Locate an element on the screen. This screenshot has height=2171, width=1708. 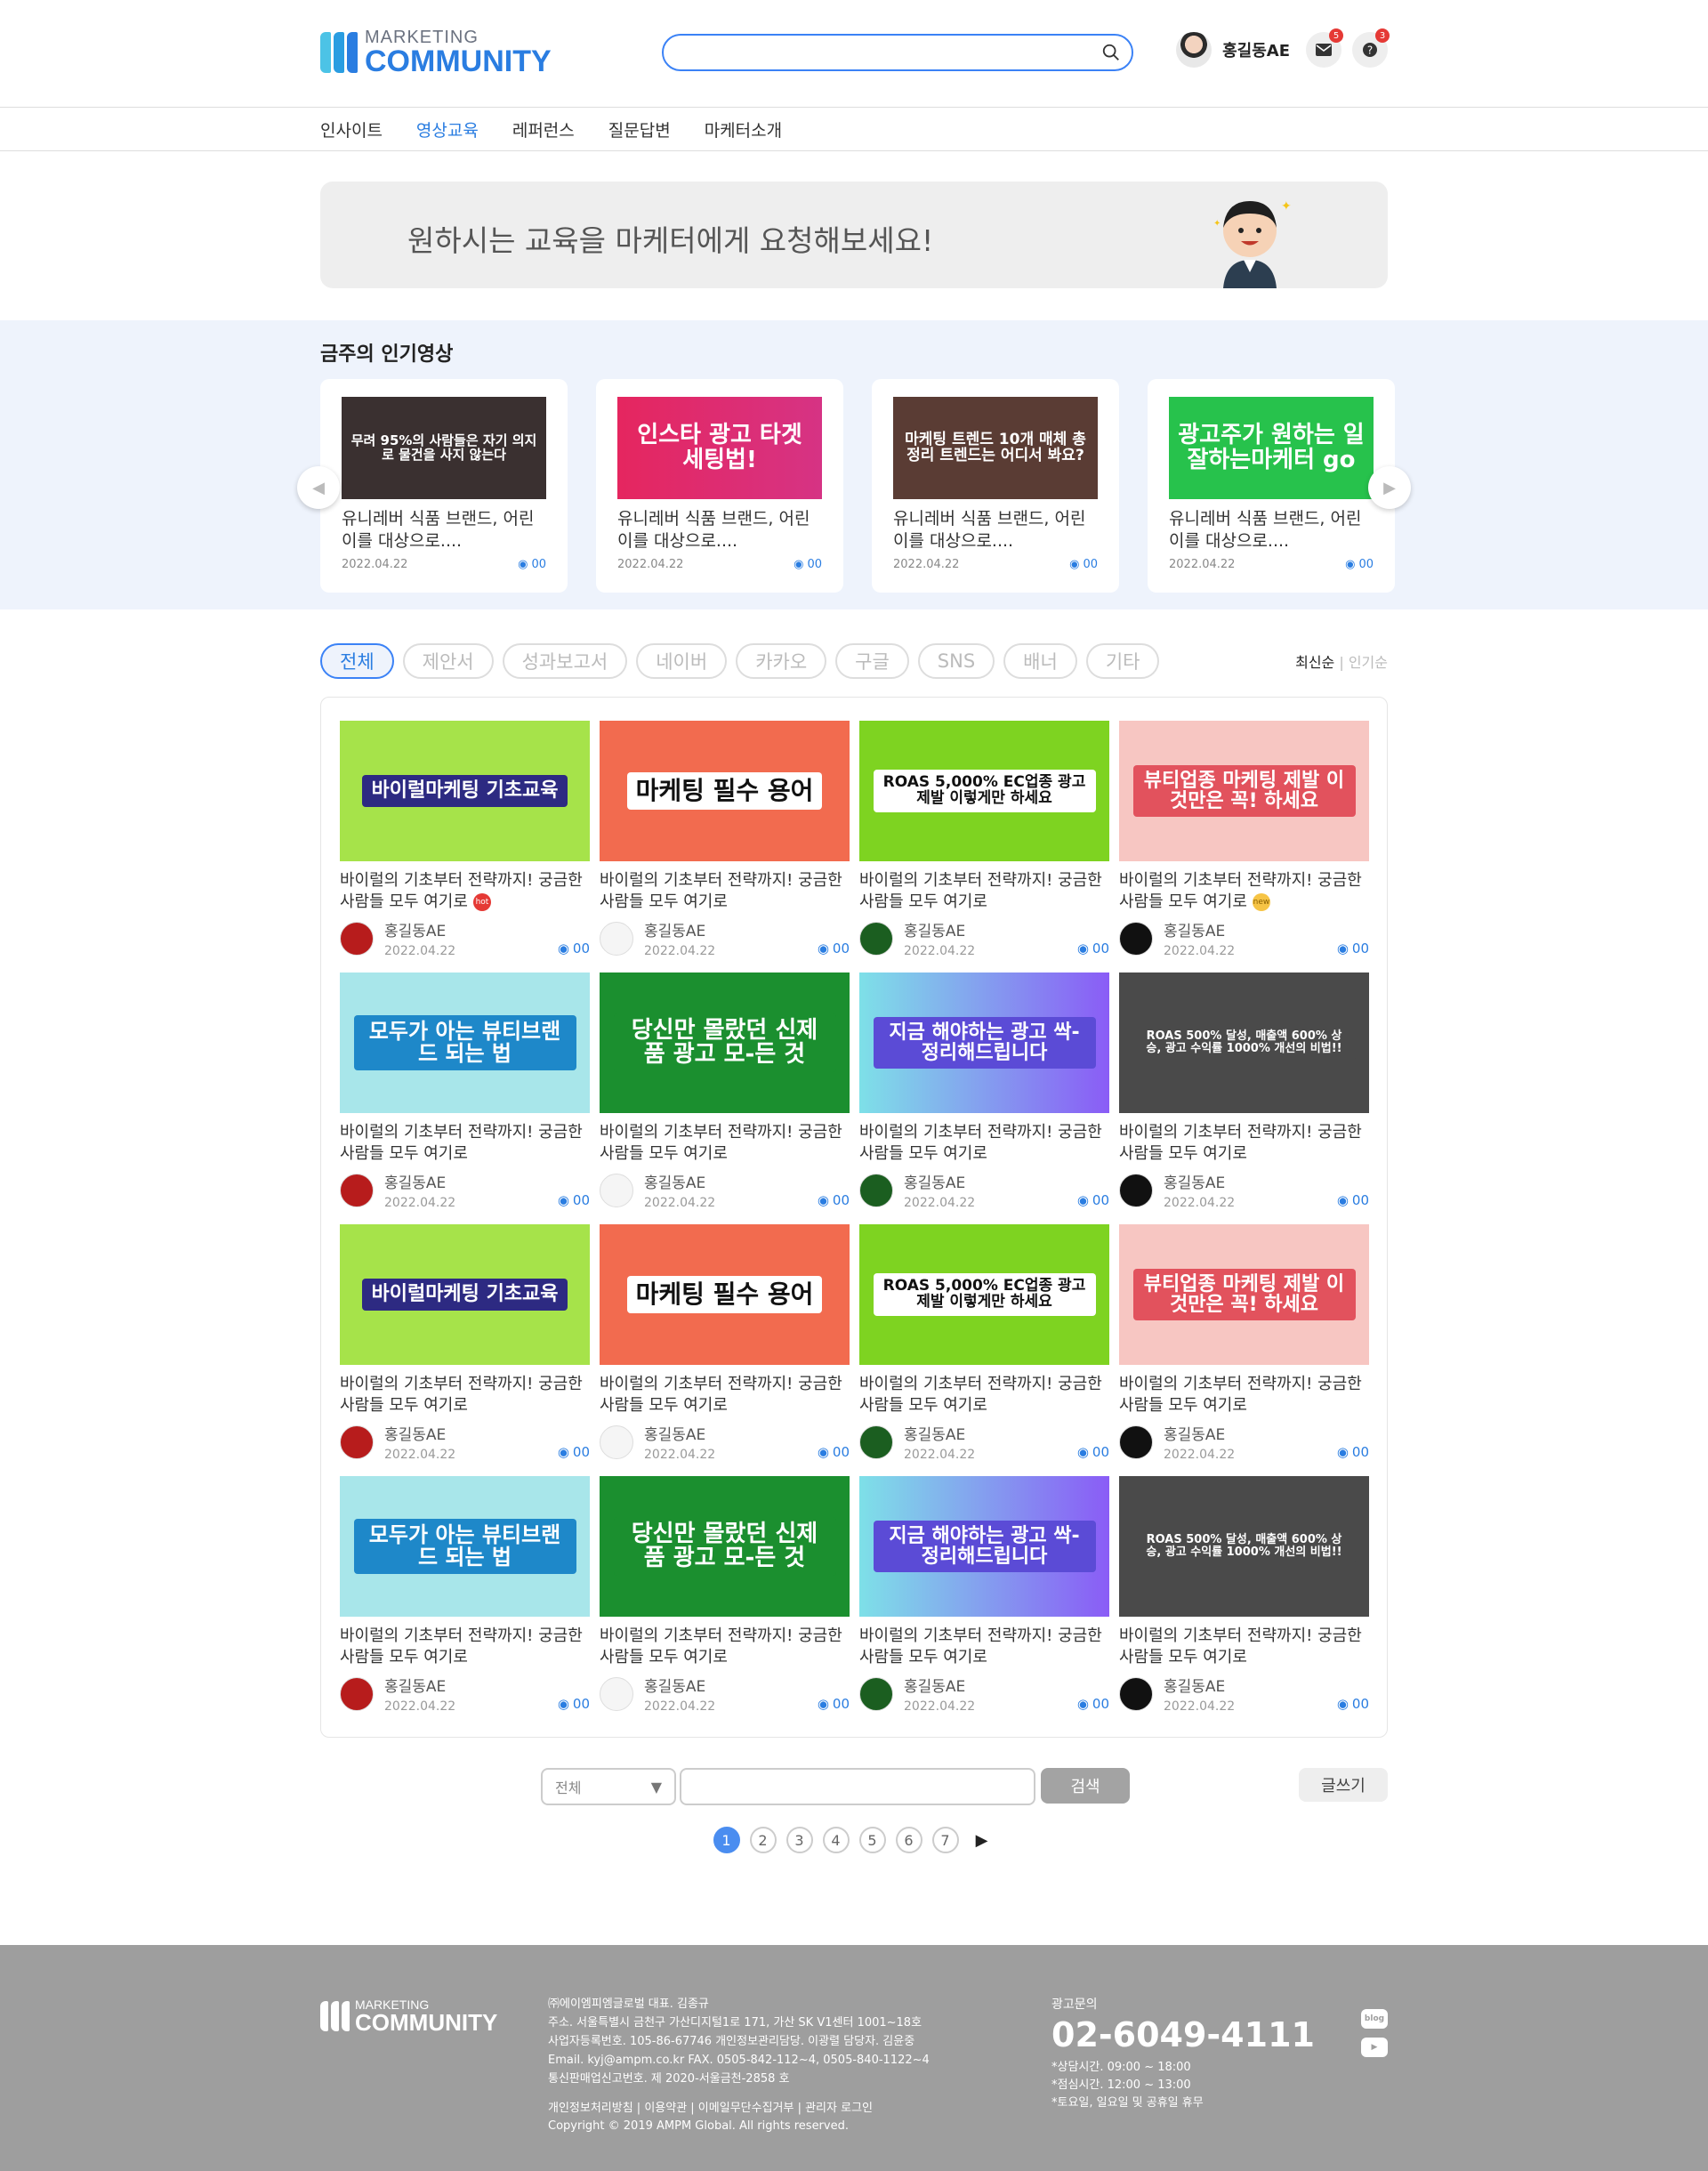
board-search-button: 검색 is located at coordinates (1085, 1786).